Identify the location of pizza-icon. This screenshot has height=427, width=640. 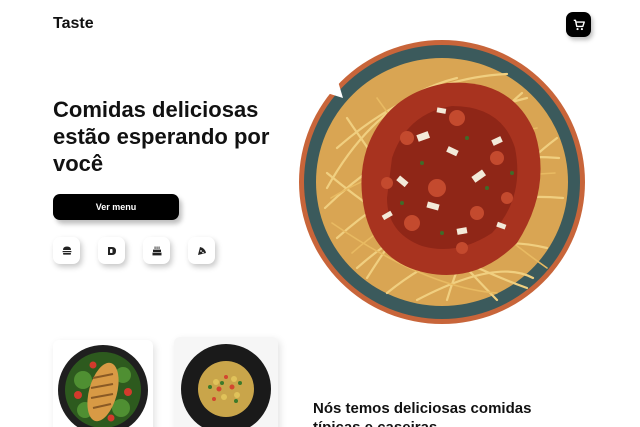
(201, 250).